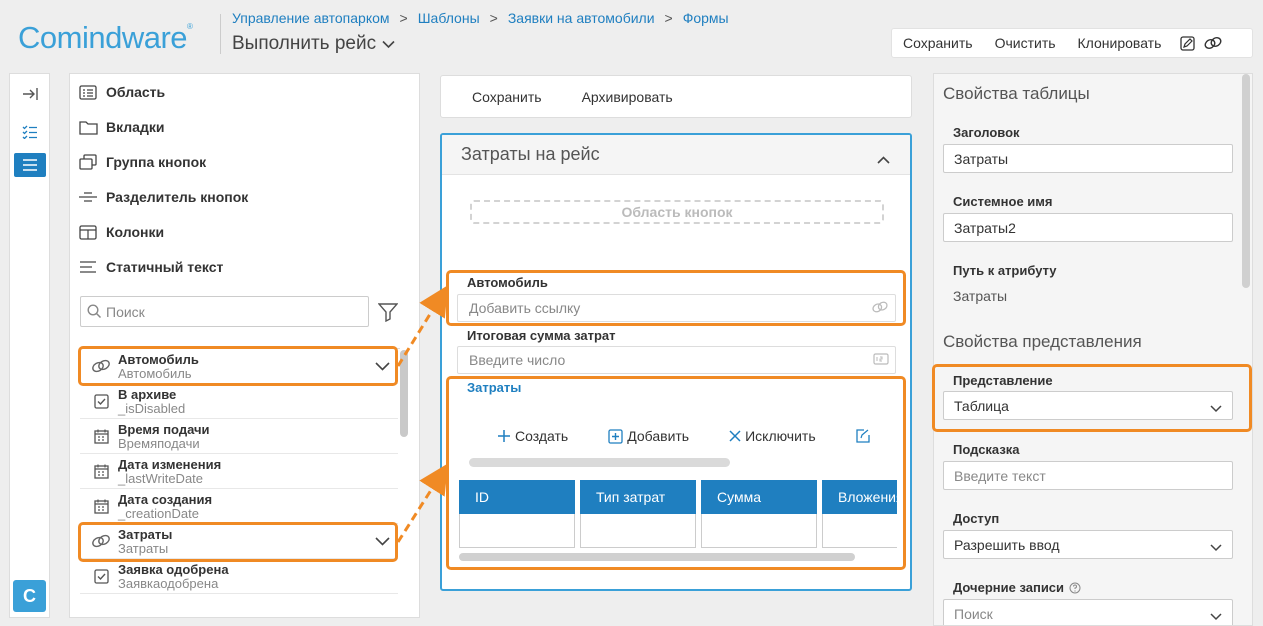 The width and height of the screenshot is (1263, 626). Describe the element at coordinates (759, 497) in the screenshot. I see `column-header: Сумма` at that location.